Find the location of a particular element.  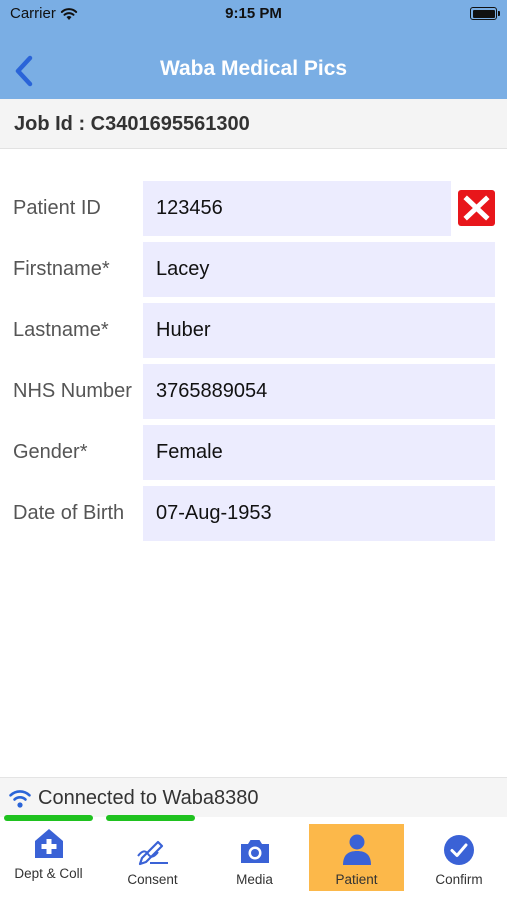

patient-id-row: Patient ID 123456 is located at coordinates (253, 208).